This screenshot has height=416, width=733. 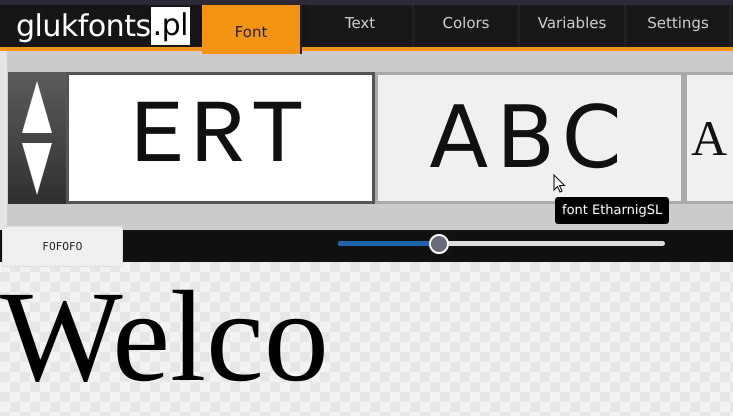 I want to click on down-arrow-icon, so click(x=37, y=169).